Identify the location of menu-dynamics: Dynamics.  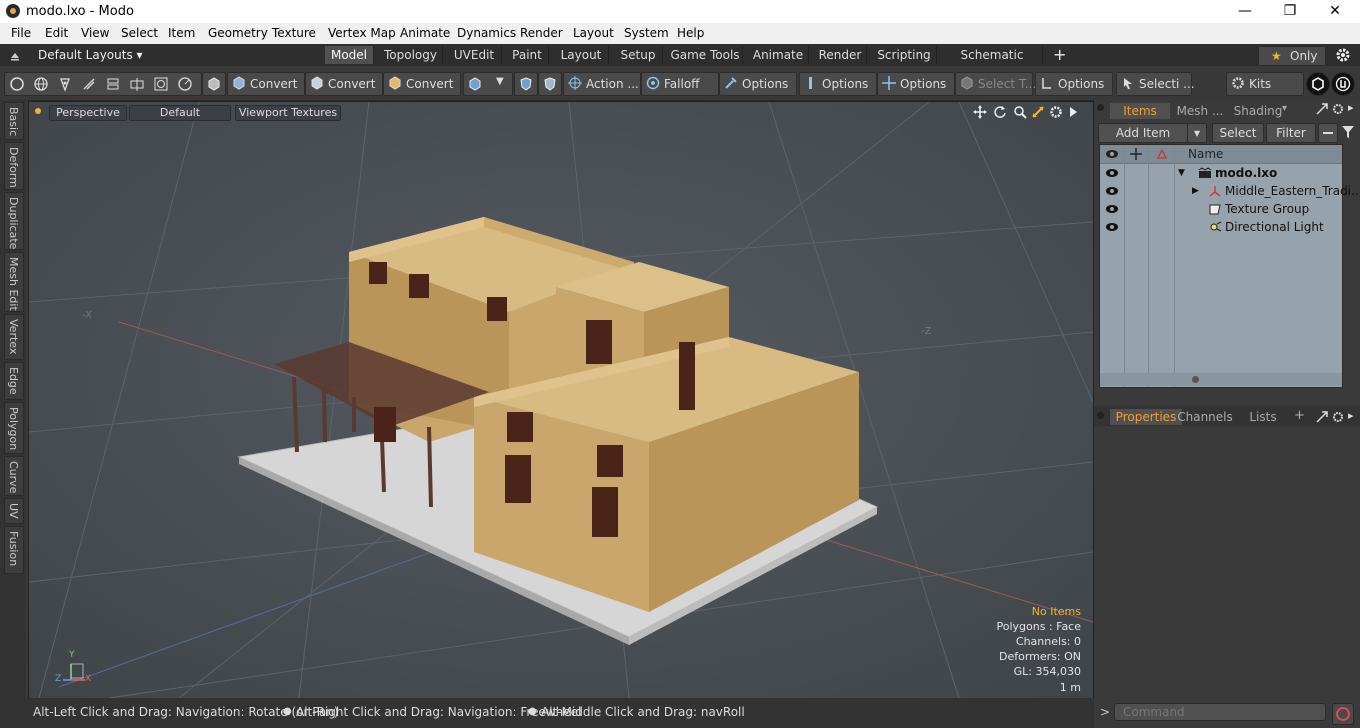
(486, 33).